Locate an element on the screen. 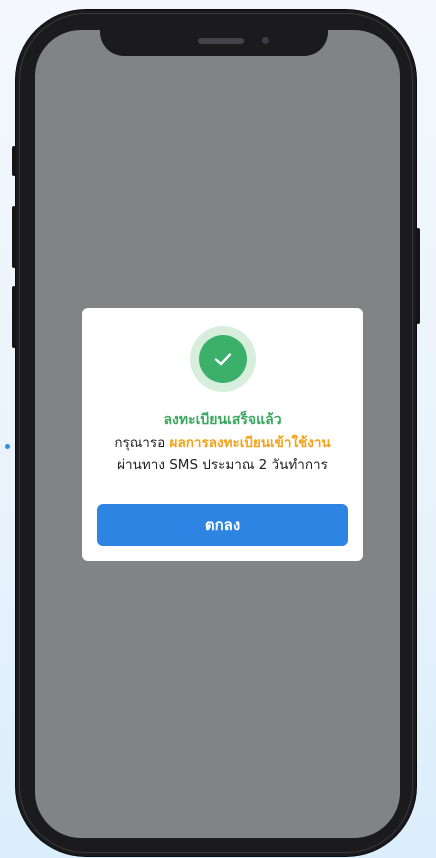 This screenshot has height=858, width=436. checkmark-icon is located at coordinates (223, 359).